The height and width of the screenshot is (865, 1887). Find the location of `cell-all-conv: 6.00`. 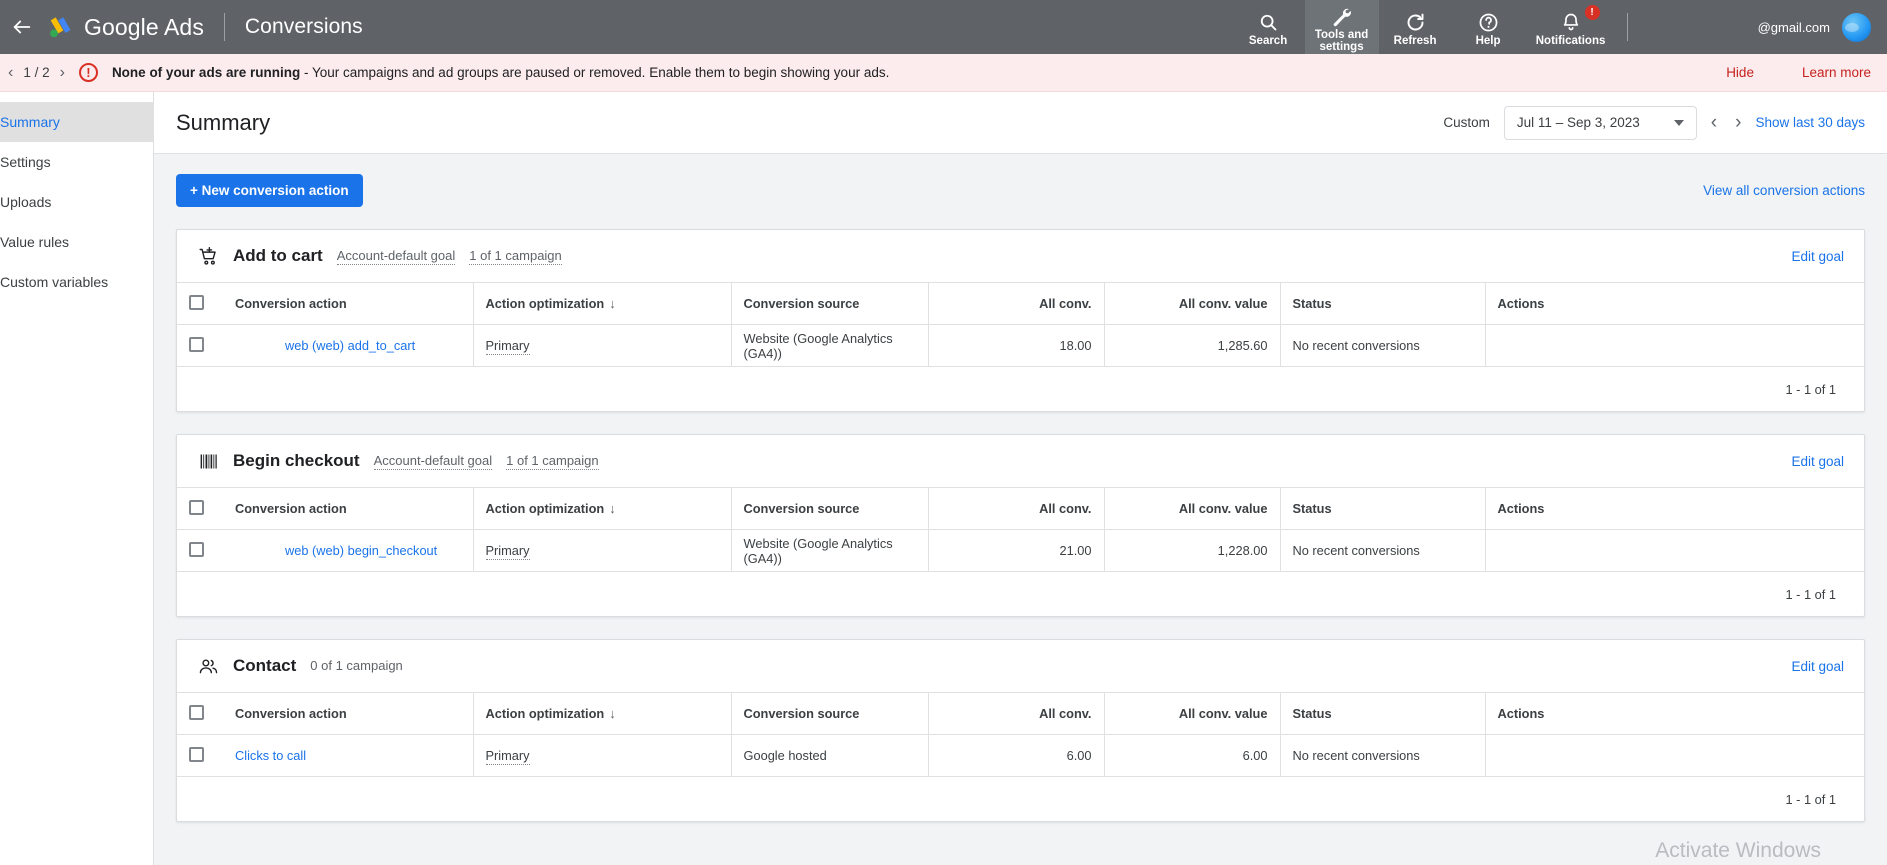

cell-all-conv: 6.00 is located at coordinates (1015, 755).